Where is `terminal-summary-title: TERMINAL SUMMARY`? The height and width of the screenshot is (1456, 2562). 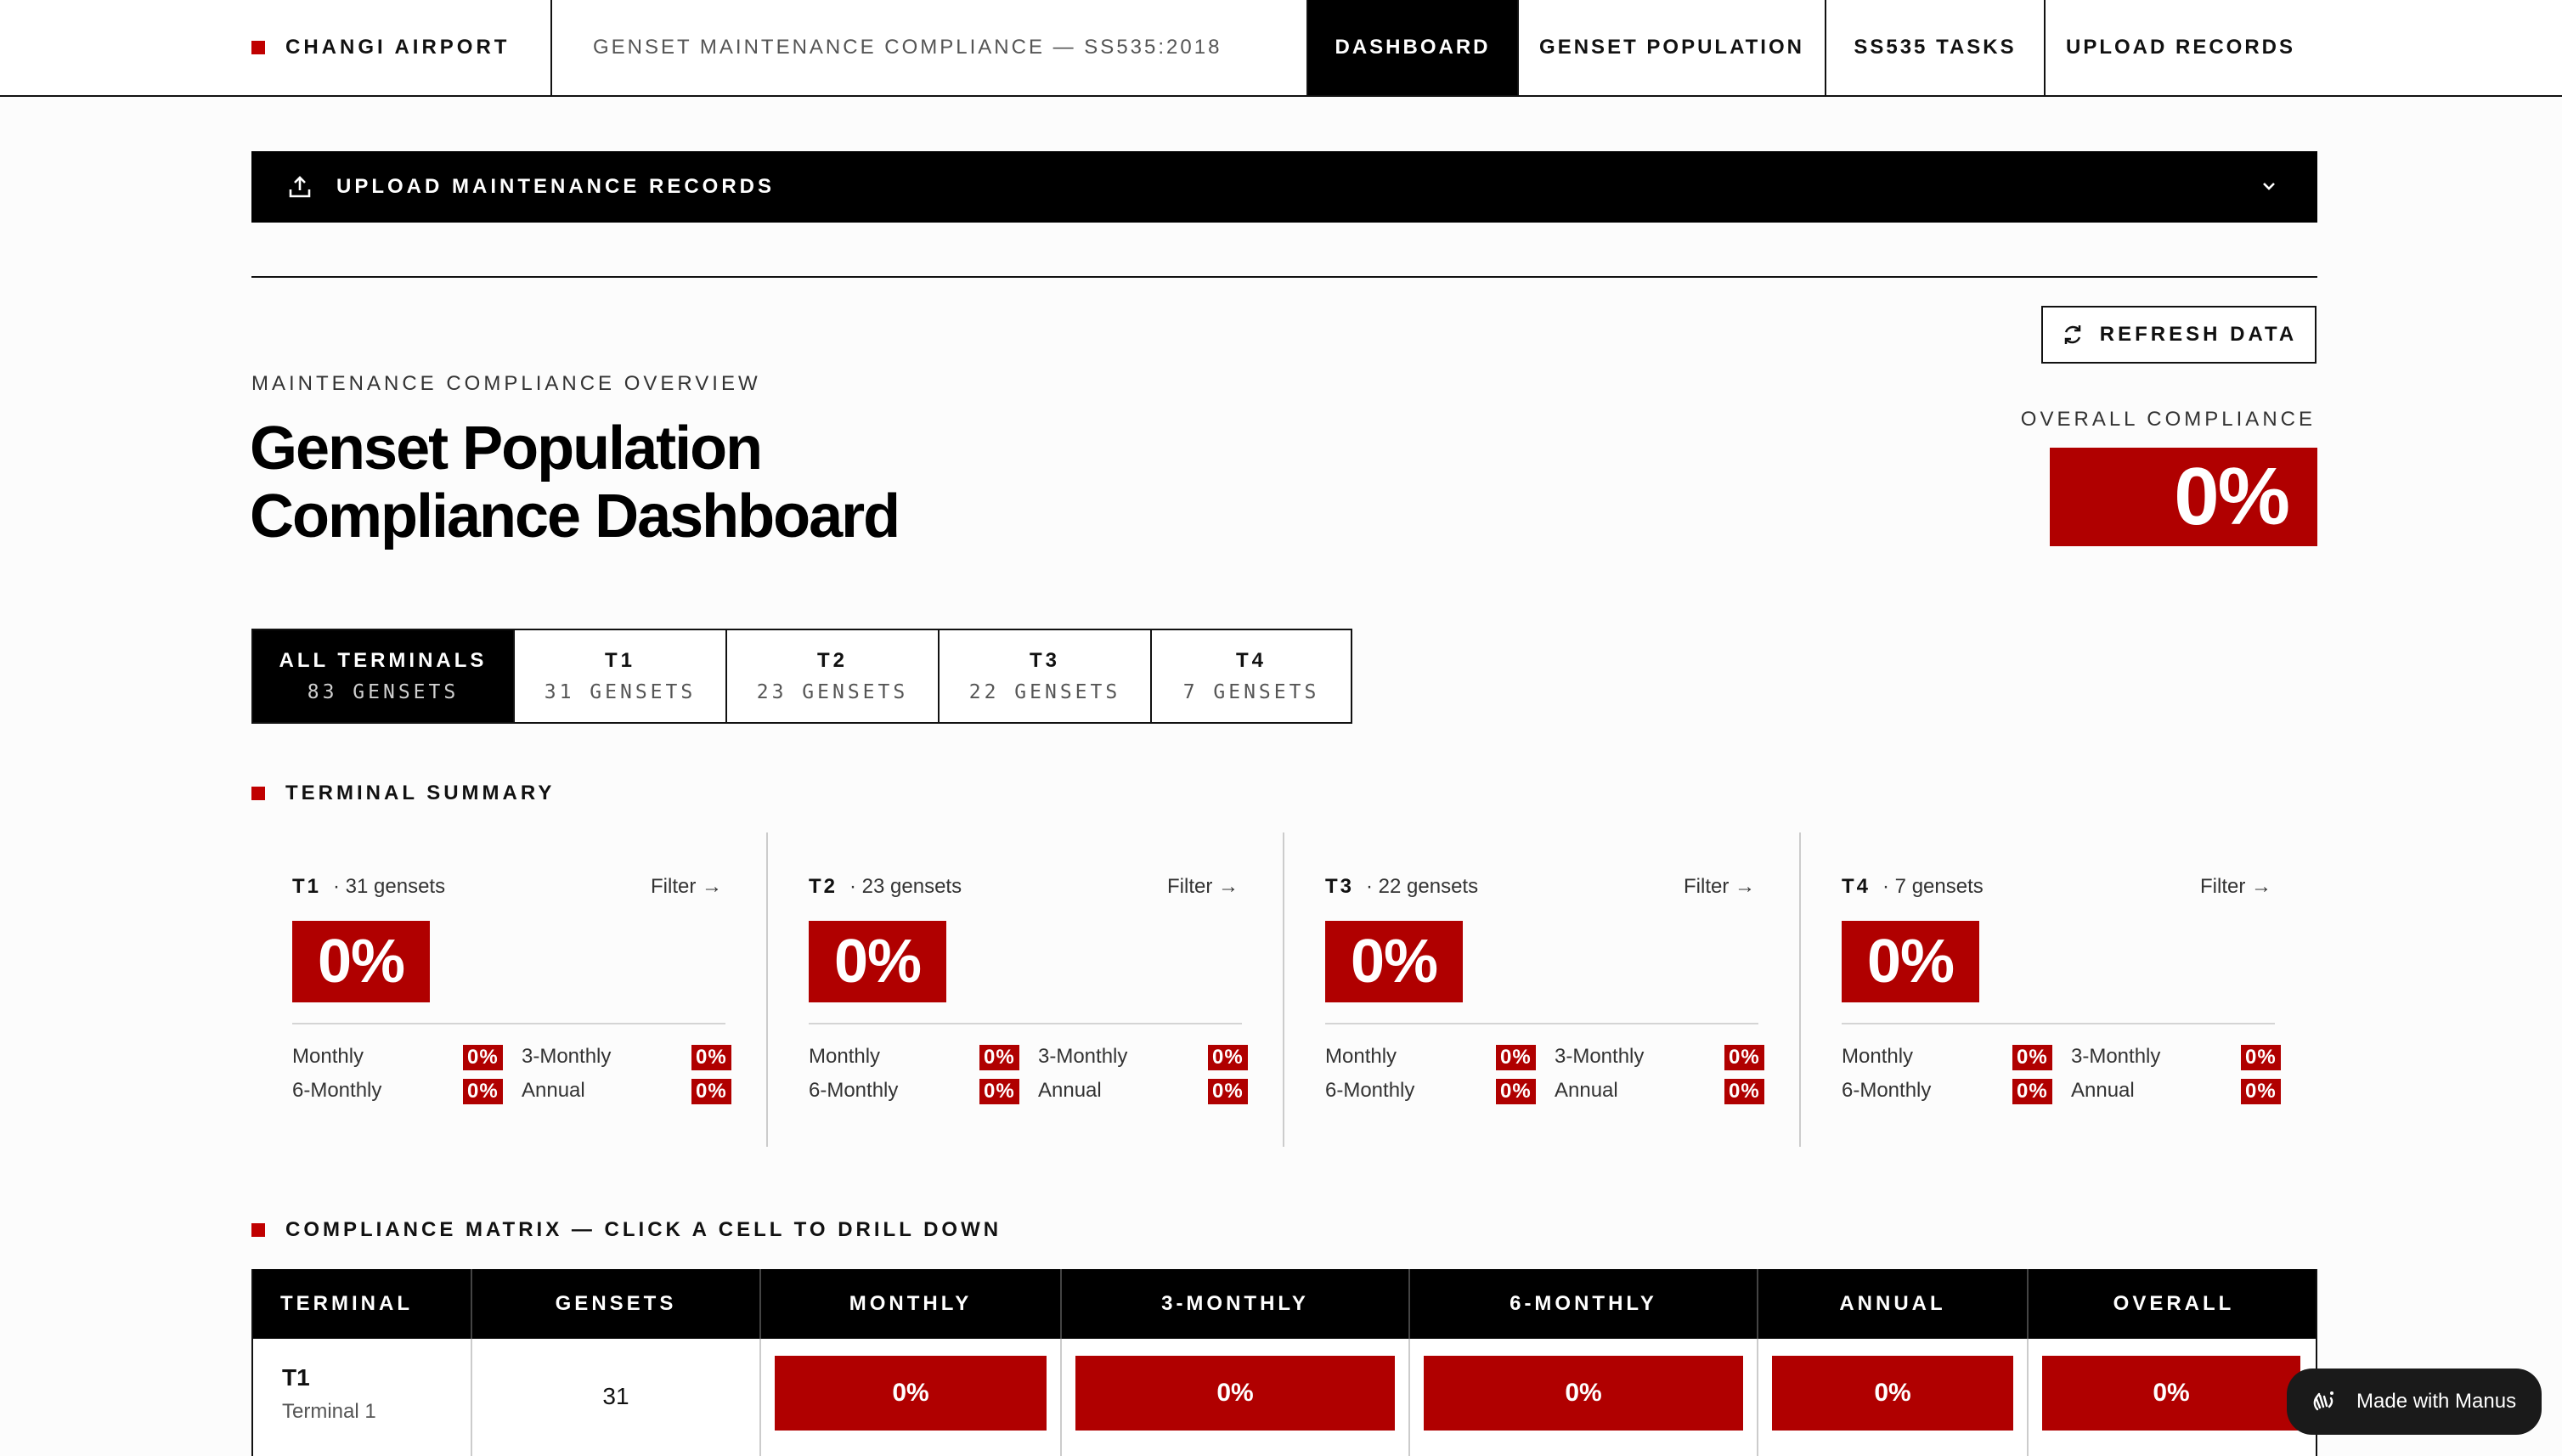 terminal-summary-title: TERMINAL SUMMARY is located at coordinates (420, 793).